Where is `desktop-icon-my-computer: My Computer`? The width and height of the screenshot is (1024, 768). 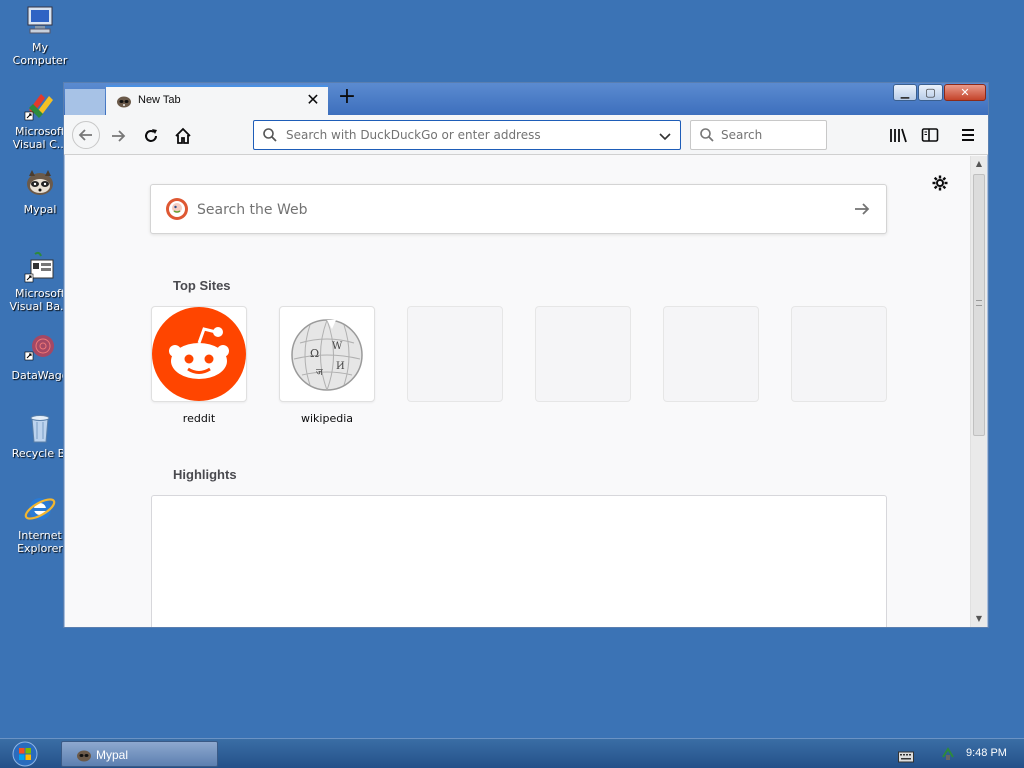
desktop-icon-my-computer: My Computer is located at coordinates (40, 35).